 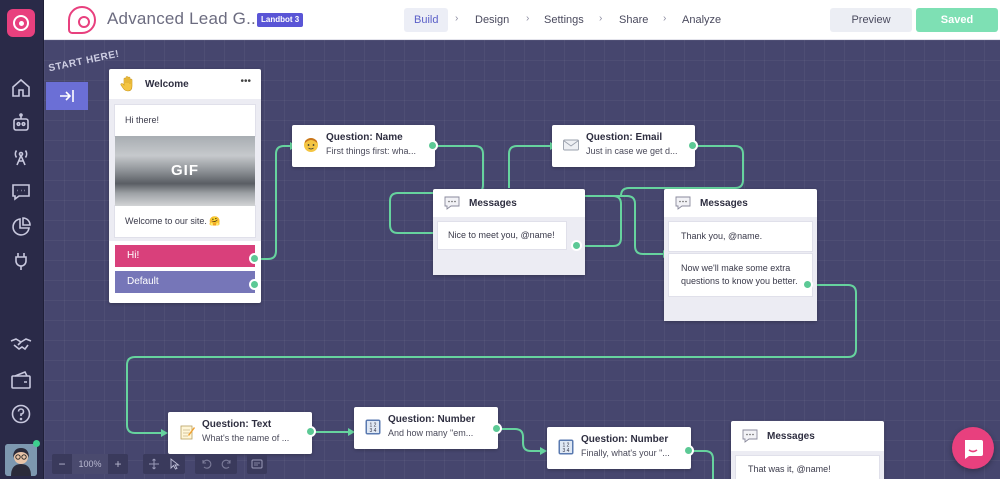 I want to click on node-title: Question: Text, so click(x=237, y=424).